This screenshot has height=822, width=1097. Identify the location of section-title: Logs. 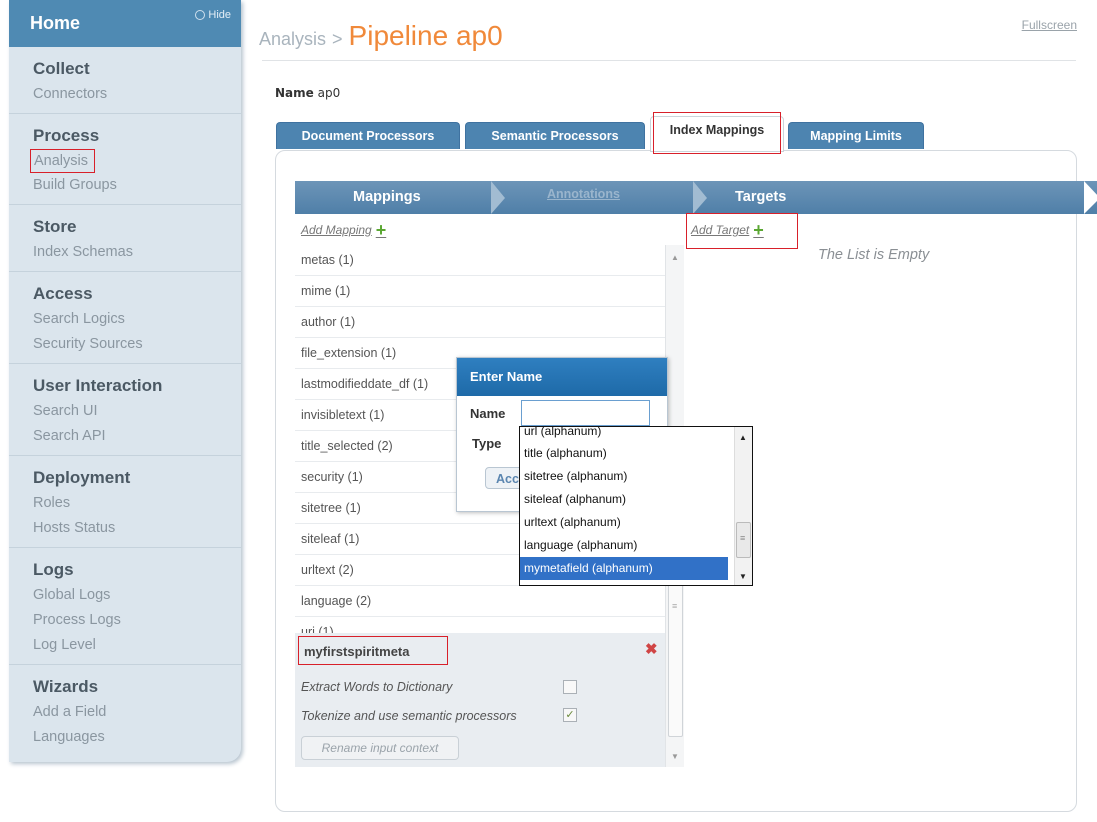
(53, 569).